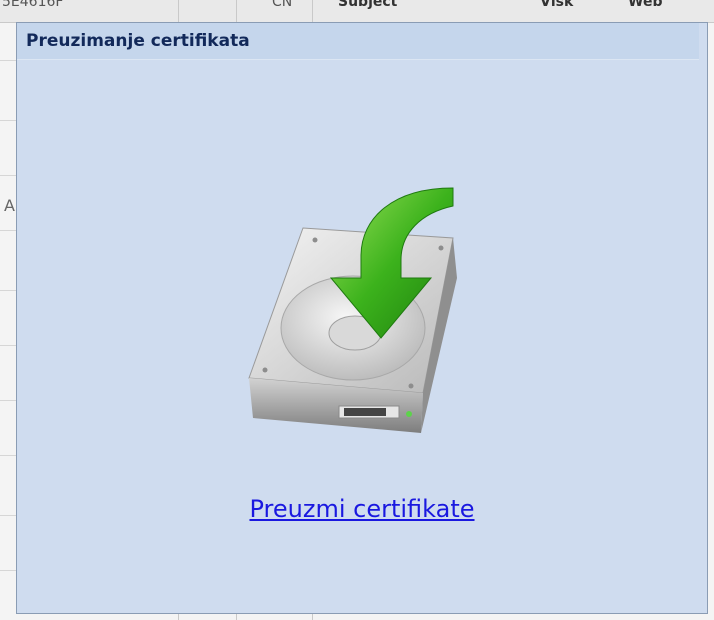  What do you see at coordinates (352, 310) in the screenshot?
I see `hard-drive-download-icon` at bounding box center [352, 310].